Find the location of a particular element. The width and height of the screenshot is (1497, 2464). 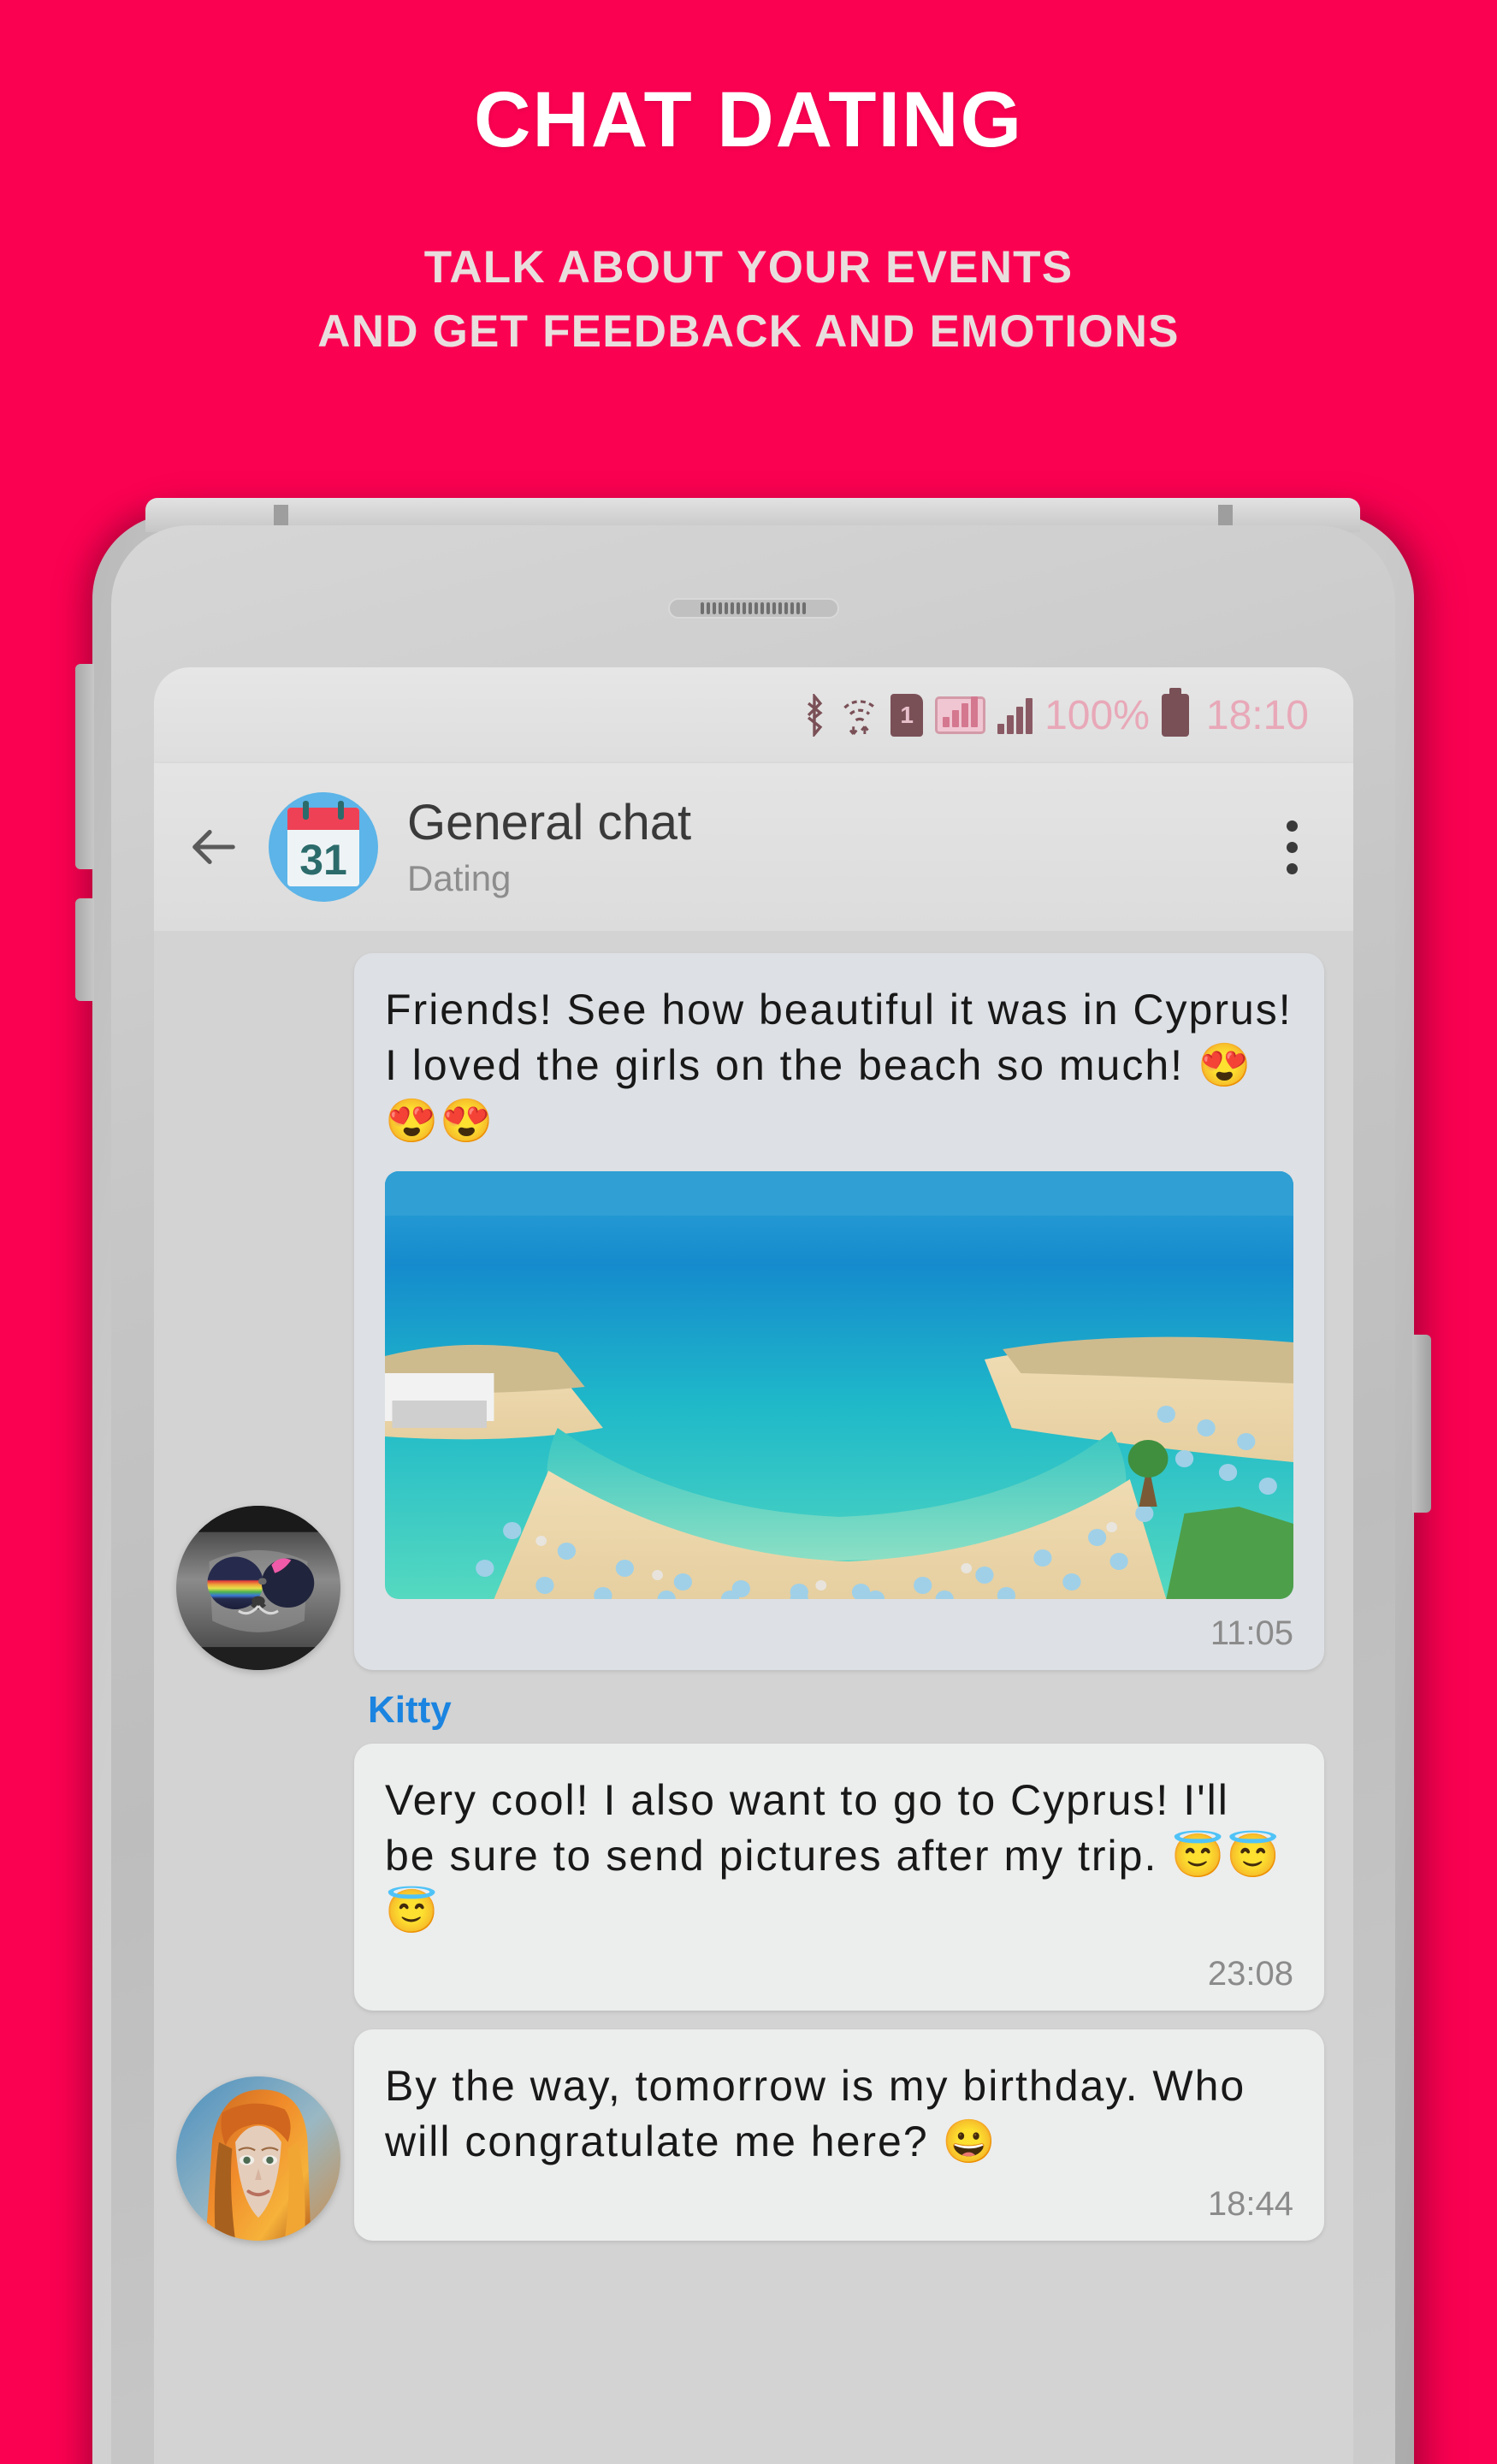

calendar-icon: 31 is located at coordinates (323, 847).